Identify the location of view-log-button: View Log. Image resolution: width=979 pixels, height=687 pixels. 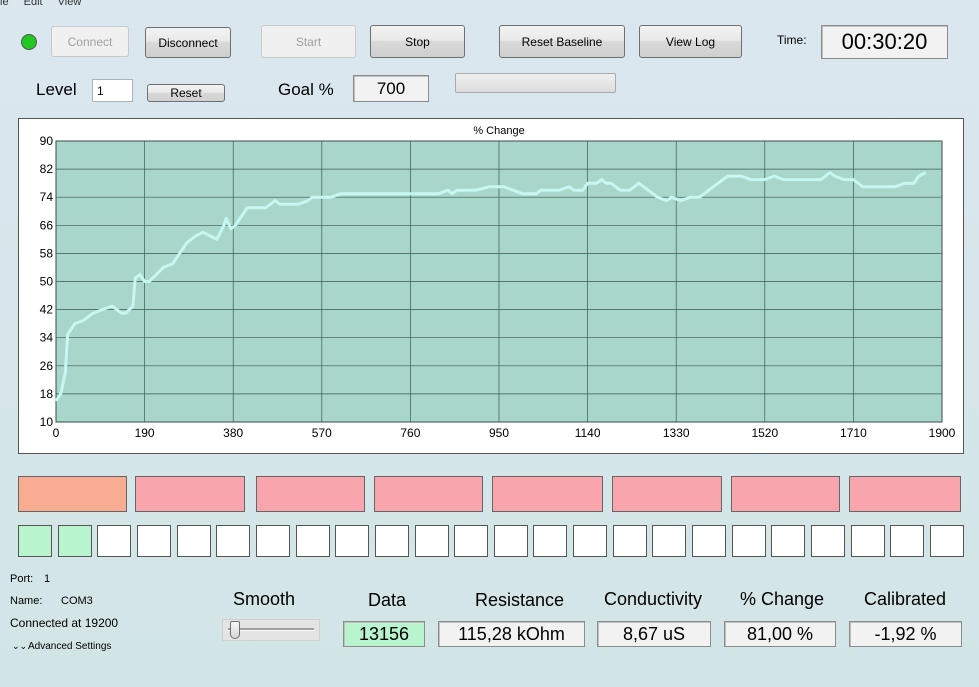
(690, 41).